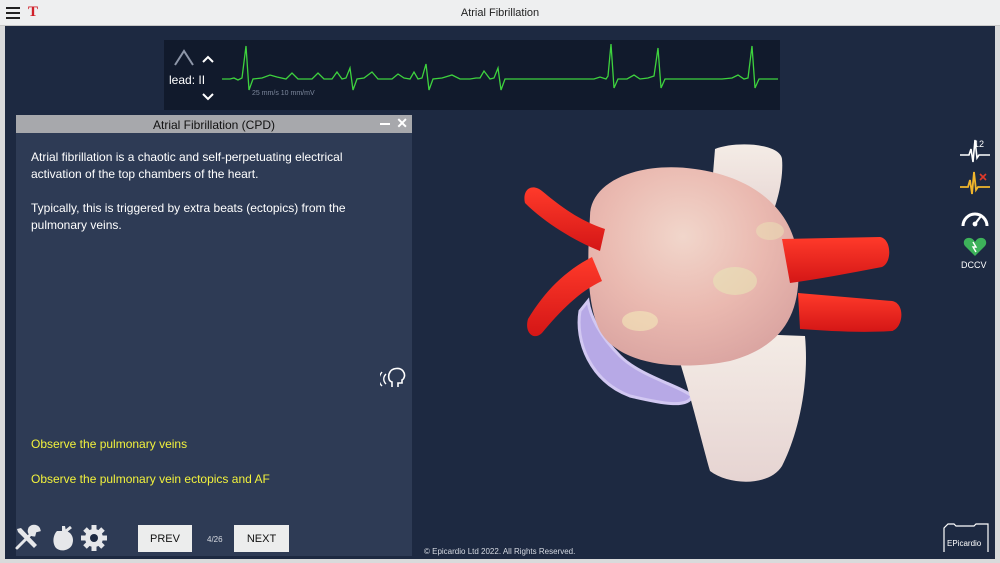 The height and width of the screenshot is (563, 1000). I want to click on dccv-heart-icon, so click(975, 247).